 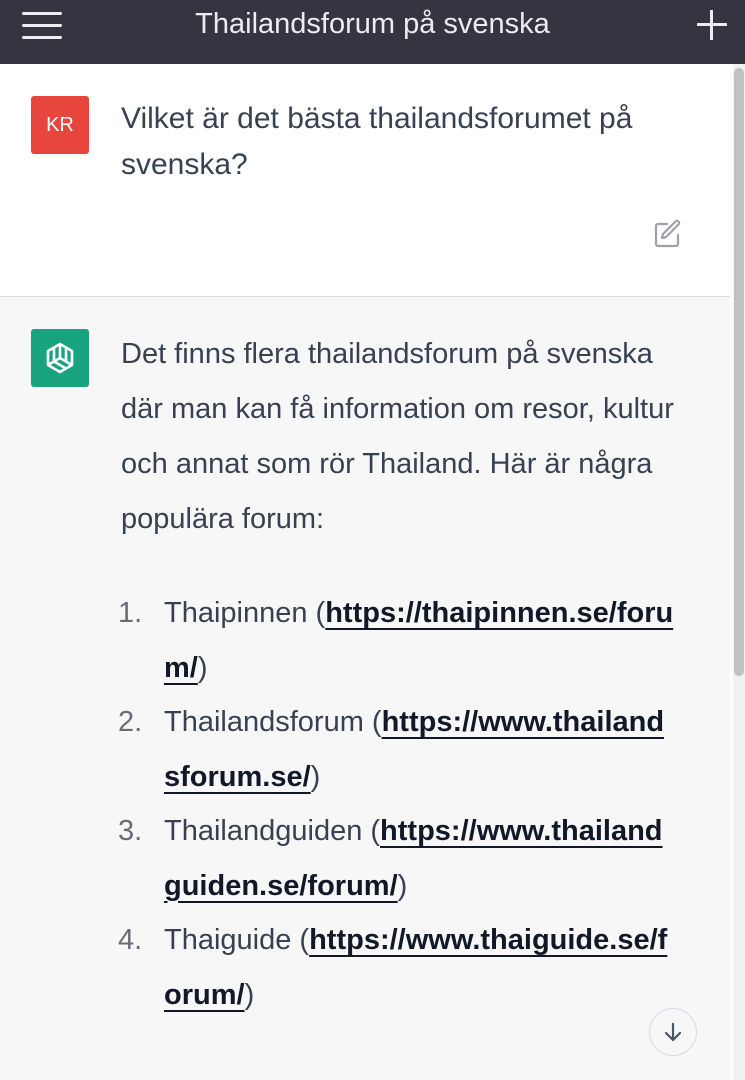 I want to click on forum-name: Thaiguide, so click(x=228, y=940).